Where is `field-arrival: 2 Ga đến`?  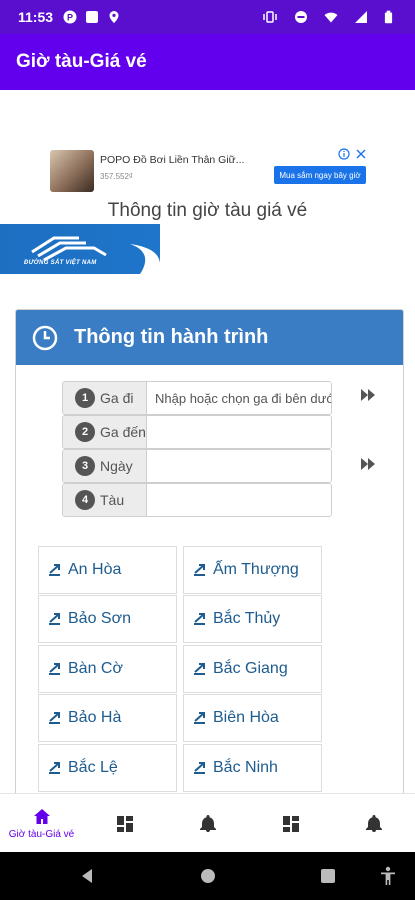 field-arrival: 2 Ga đến is located at coordinates (197, 432).